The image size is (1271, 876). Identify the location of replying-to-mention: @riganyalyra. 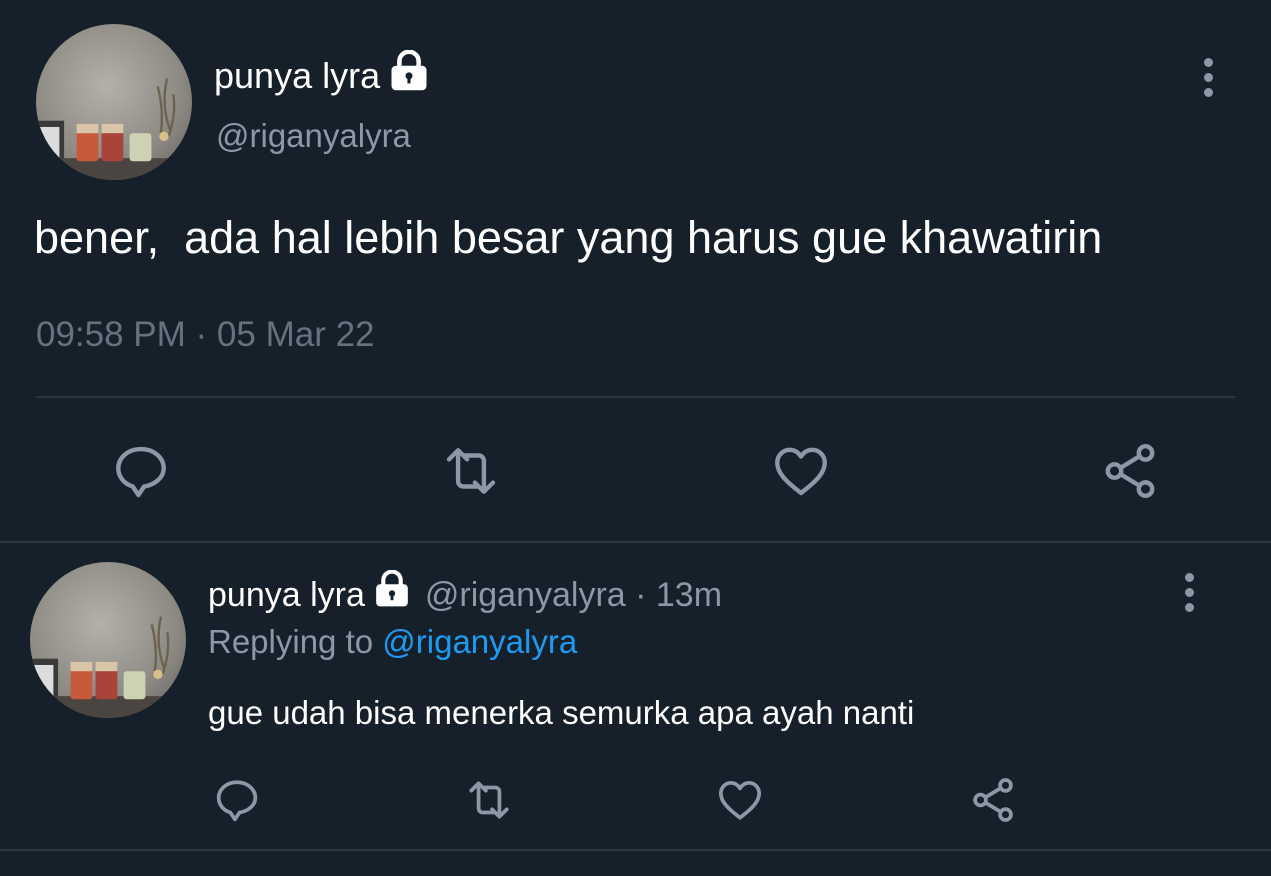
(479, 641).